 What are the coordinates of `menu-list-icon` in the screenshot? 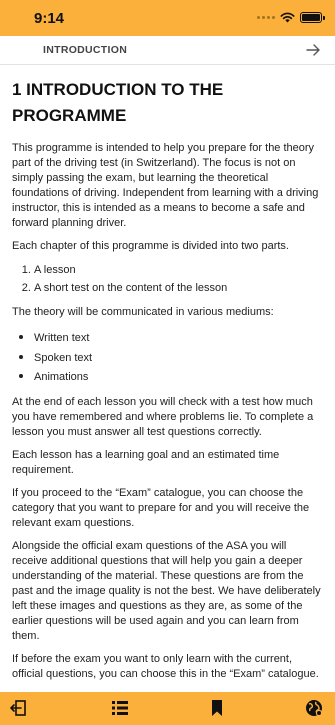 It's located at (120, 708).